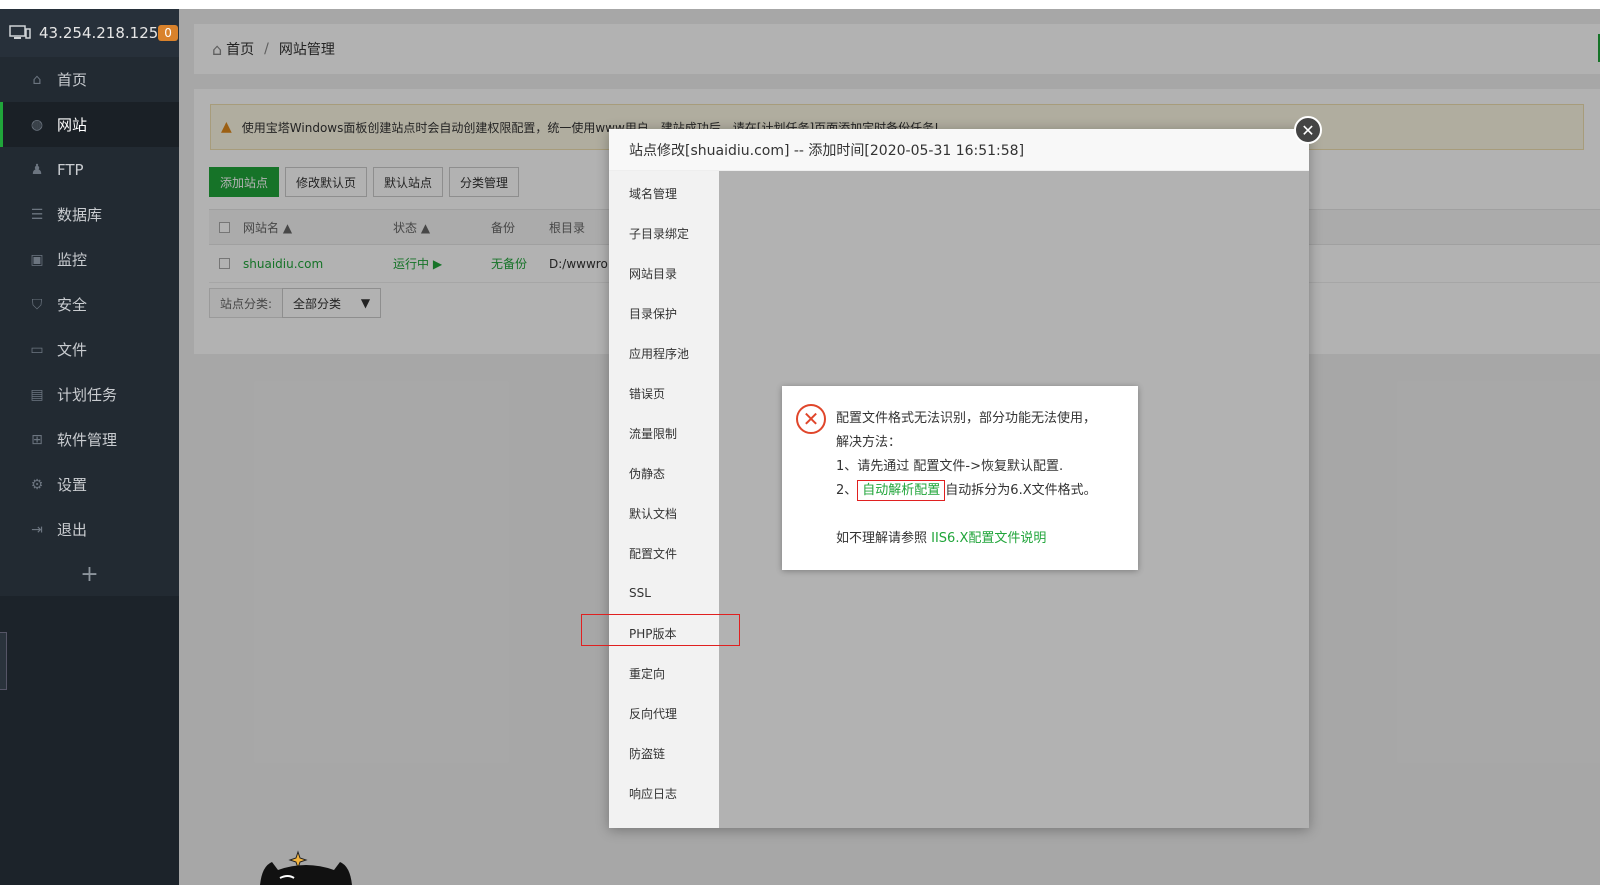  I want to click on sidebar-item-label: 安全, so click(72, 305).